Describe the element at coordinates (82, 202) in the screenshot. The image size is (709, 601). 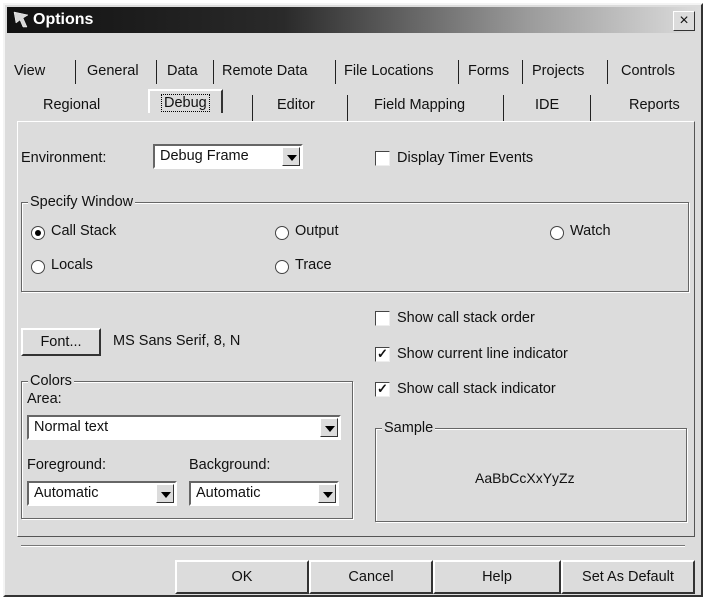
I see `specify-window-title: Specify Window` at that location.